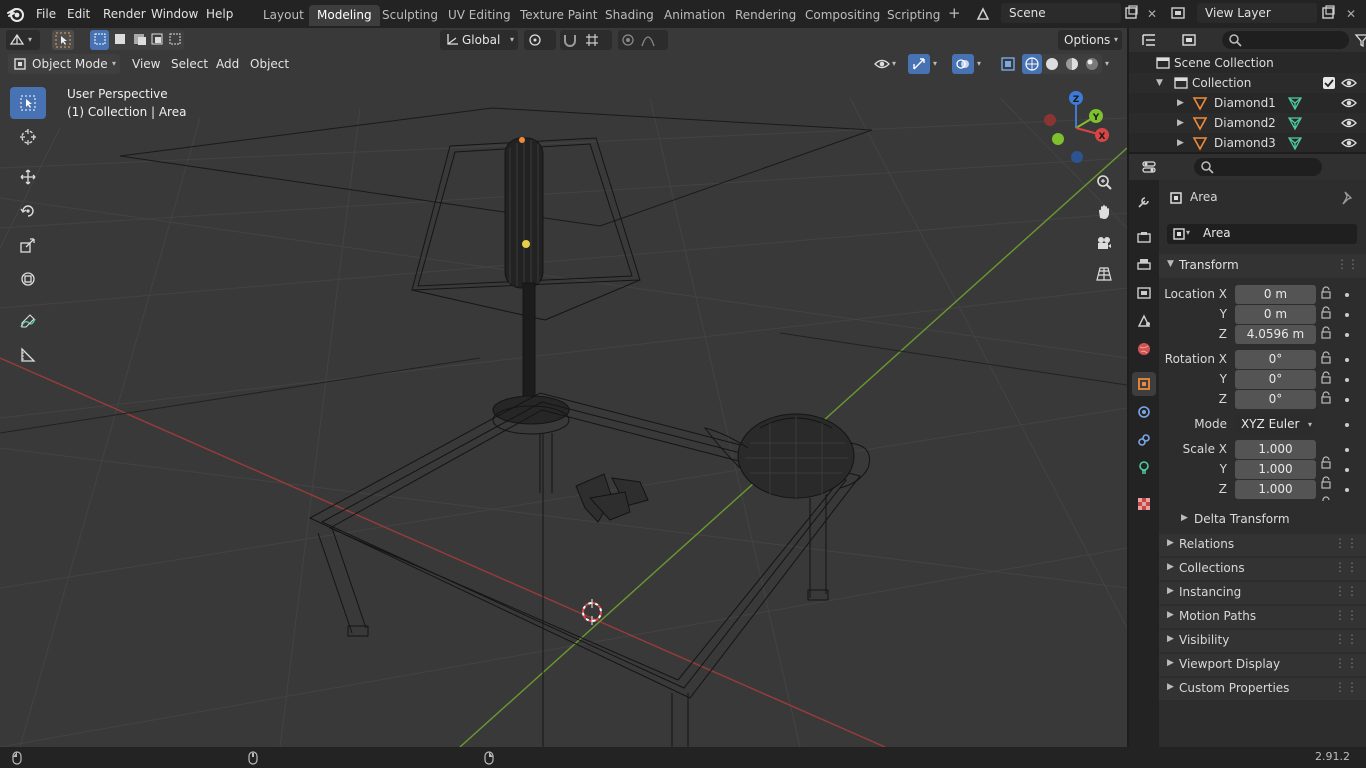  Describe the element at coordinates (1144, 321) in the screenshot. I see `tab-scene` at that location.